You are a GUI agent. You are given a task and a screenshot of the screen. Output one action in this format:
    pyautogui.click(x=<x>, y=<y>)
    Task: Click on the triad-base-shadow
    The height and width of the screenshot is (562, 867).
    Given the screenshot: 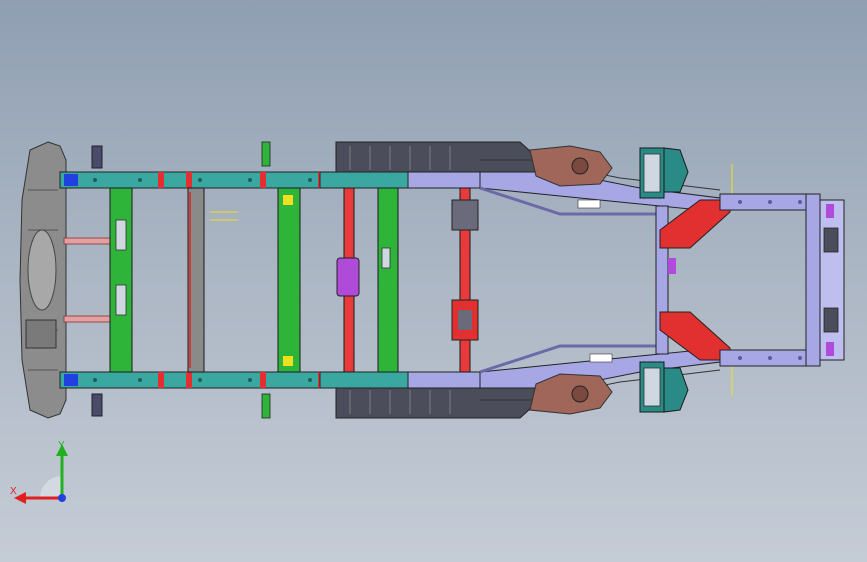 What is the action you would take?
    pyautogui.click(x=51, y=487)
    